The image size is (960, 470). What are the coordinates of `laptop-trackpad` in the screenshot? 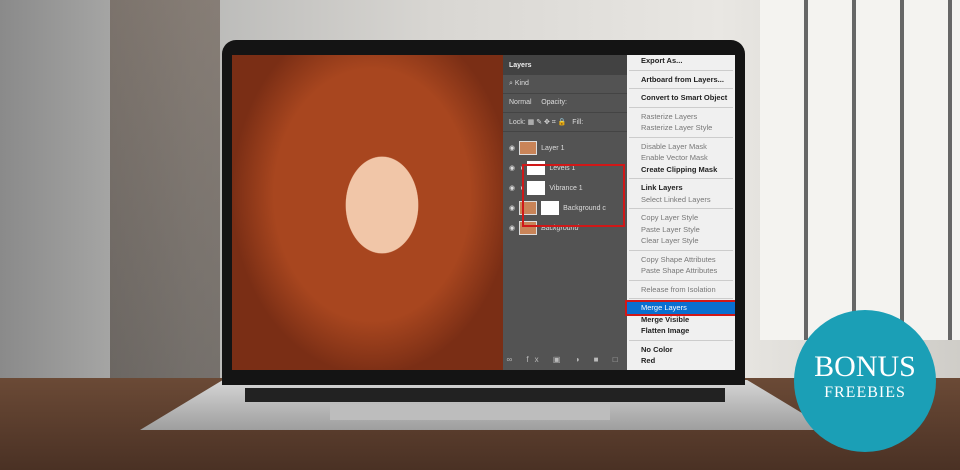 It's located at (470, 412).